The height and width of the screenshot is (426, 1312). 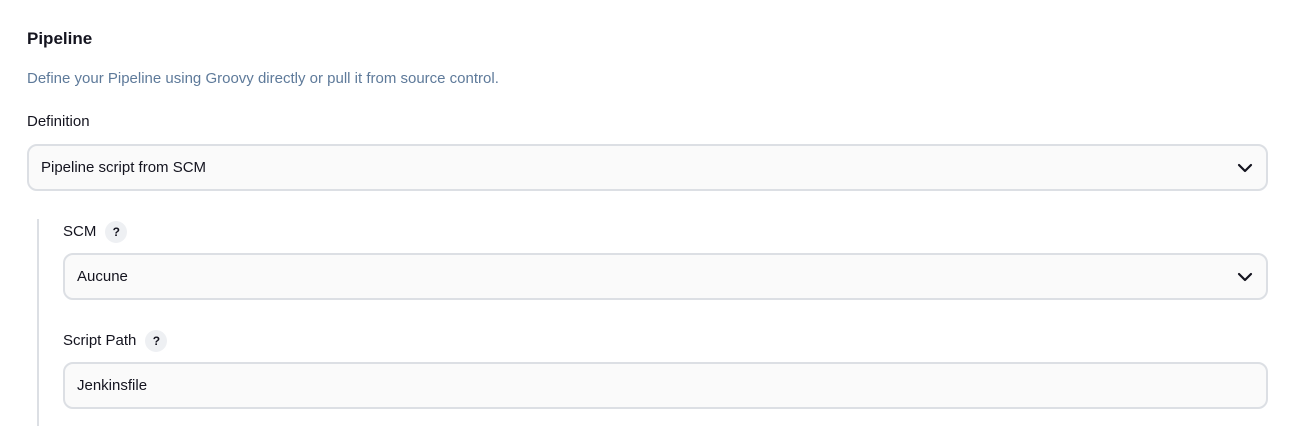 What do you see at coordinates (665, 276) in the screenshot?
I see `scm-select: Aucune` at bounding box center [665, 276].